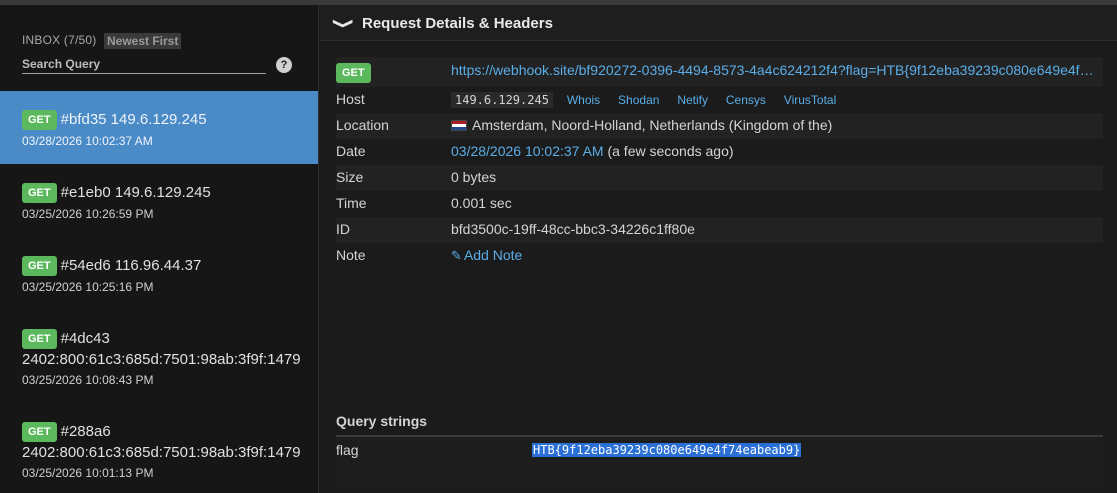  I want to click on request-title: #54ed6 116.96.44.37, so click(131, 265).